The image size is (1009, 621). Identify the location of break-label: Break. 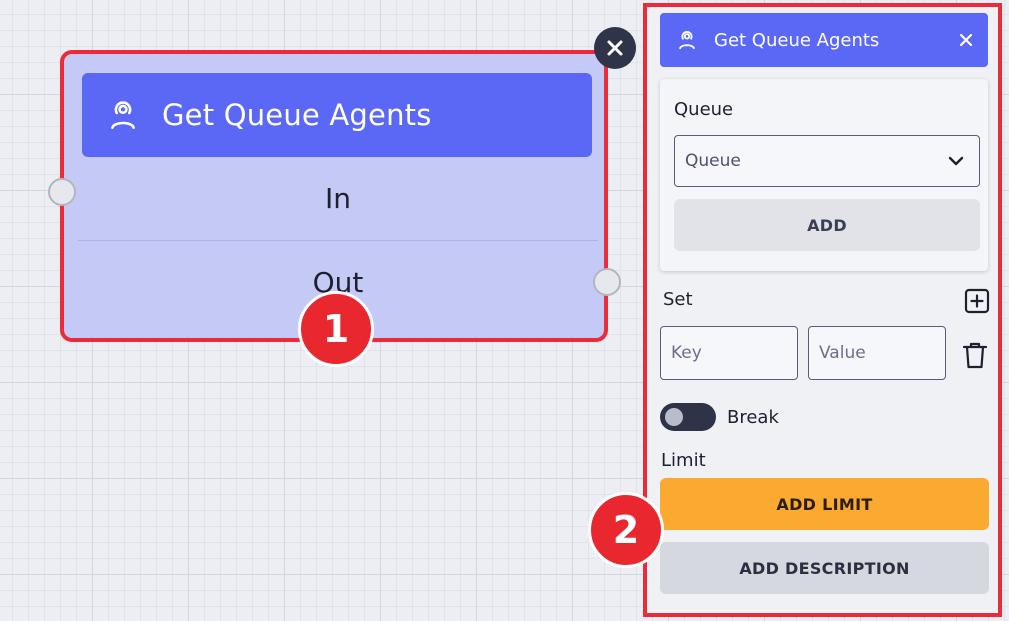
(753, 417).